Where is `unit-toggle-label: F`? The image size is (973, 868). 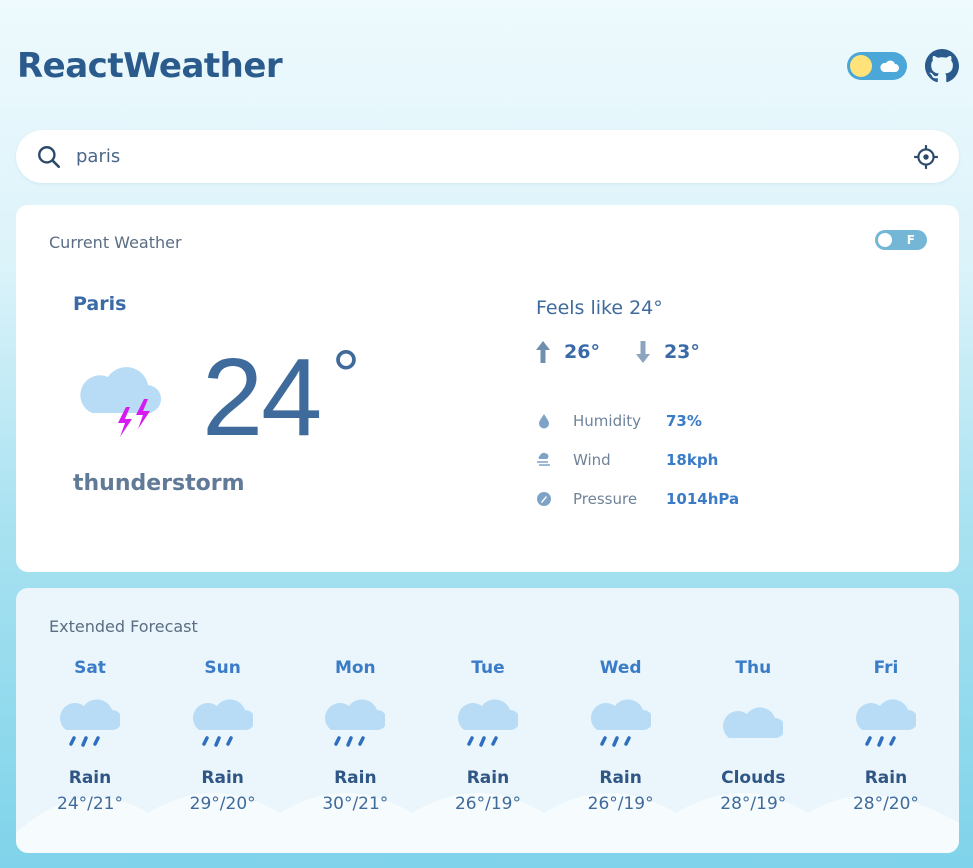 unit-toggle-label: F is located at coordinates (910, 240).